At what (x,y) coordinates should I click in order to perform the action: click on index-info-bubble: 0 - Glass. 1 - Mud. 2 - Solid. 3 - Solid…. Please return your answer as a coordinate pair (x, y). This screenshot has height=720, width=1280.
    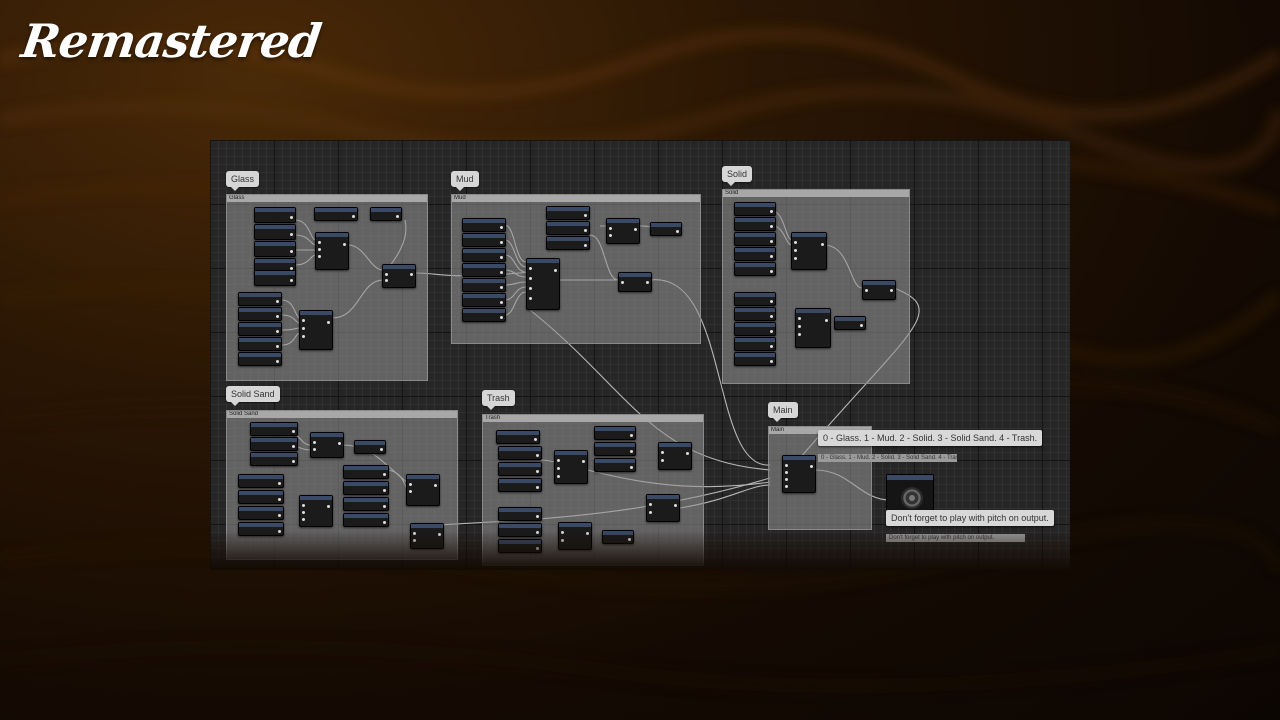
    Looking at the image, I should click on (930, 438).